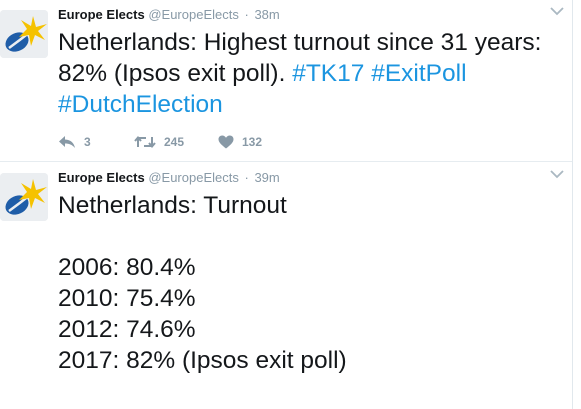 This screenshot has height=409, width=581. I want to click on hashtag-link: #DutchElection, so click(140, 104).